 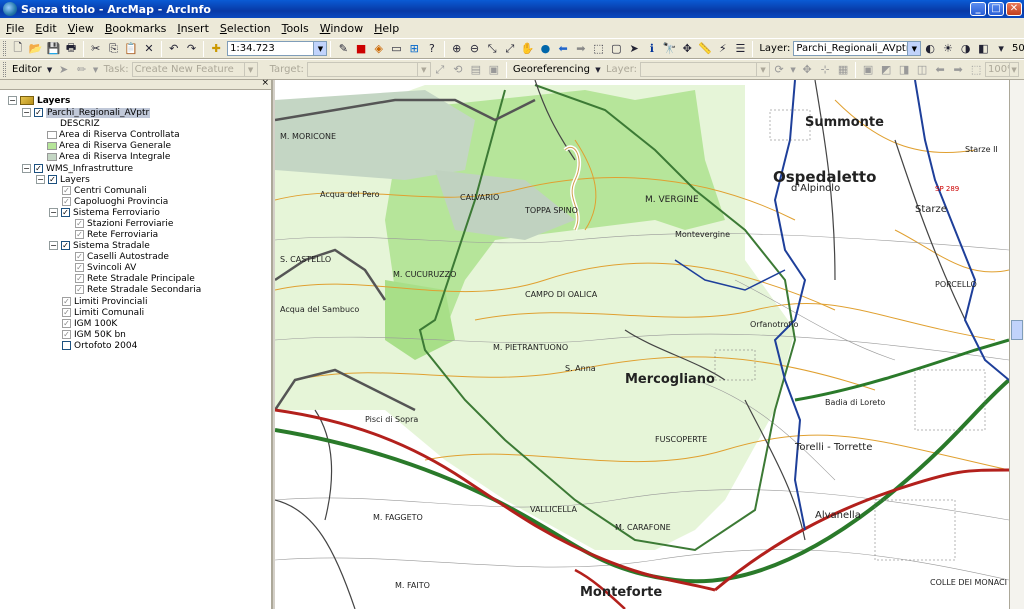 I want to click on toc-sublayer: ✓ Limiti Provinciali, so click(x=104, y=301).